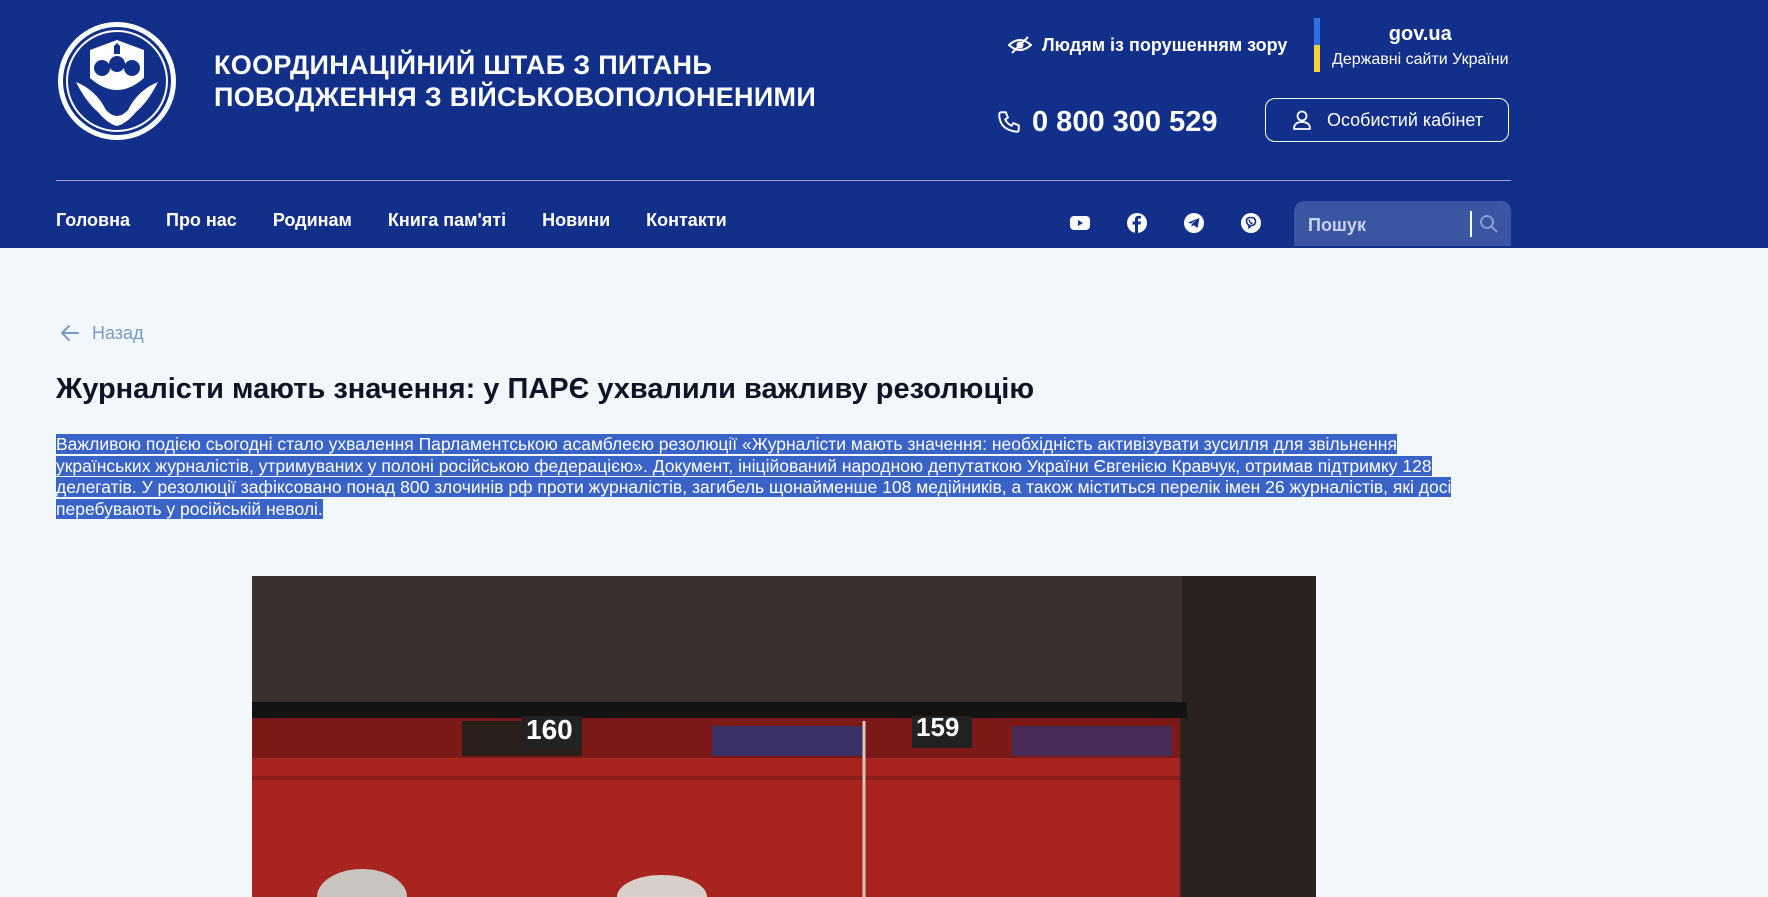  What do you see at coordinates (201, 223) in the screenshot?
I see `nav-item-about: Про нас` at bounding box center [201, 223].